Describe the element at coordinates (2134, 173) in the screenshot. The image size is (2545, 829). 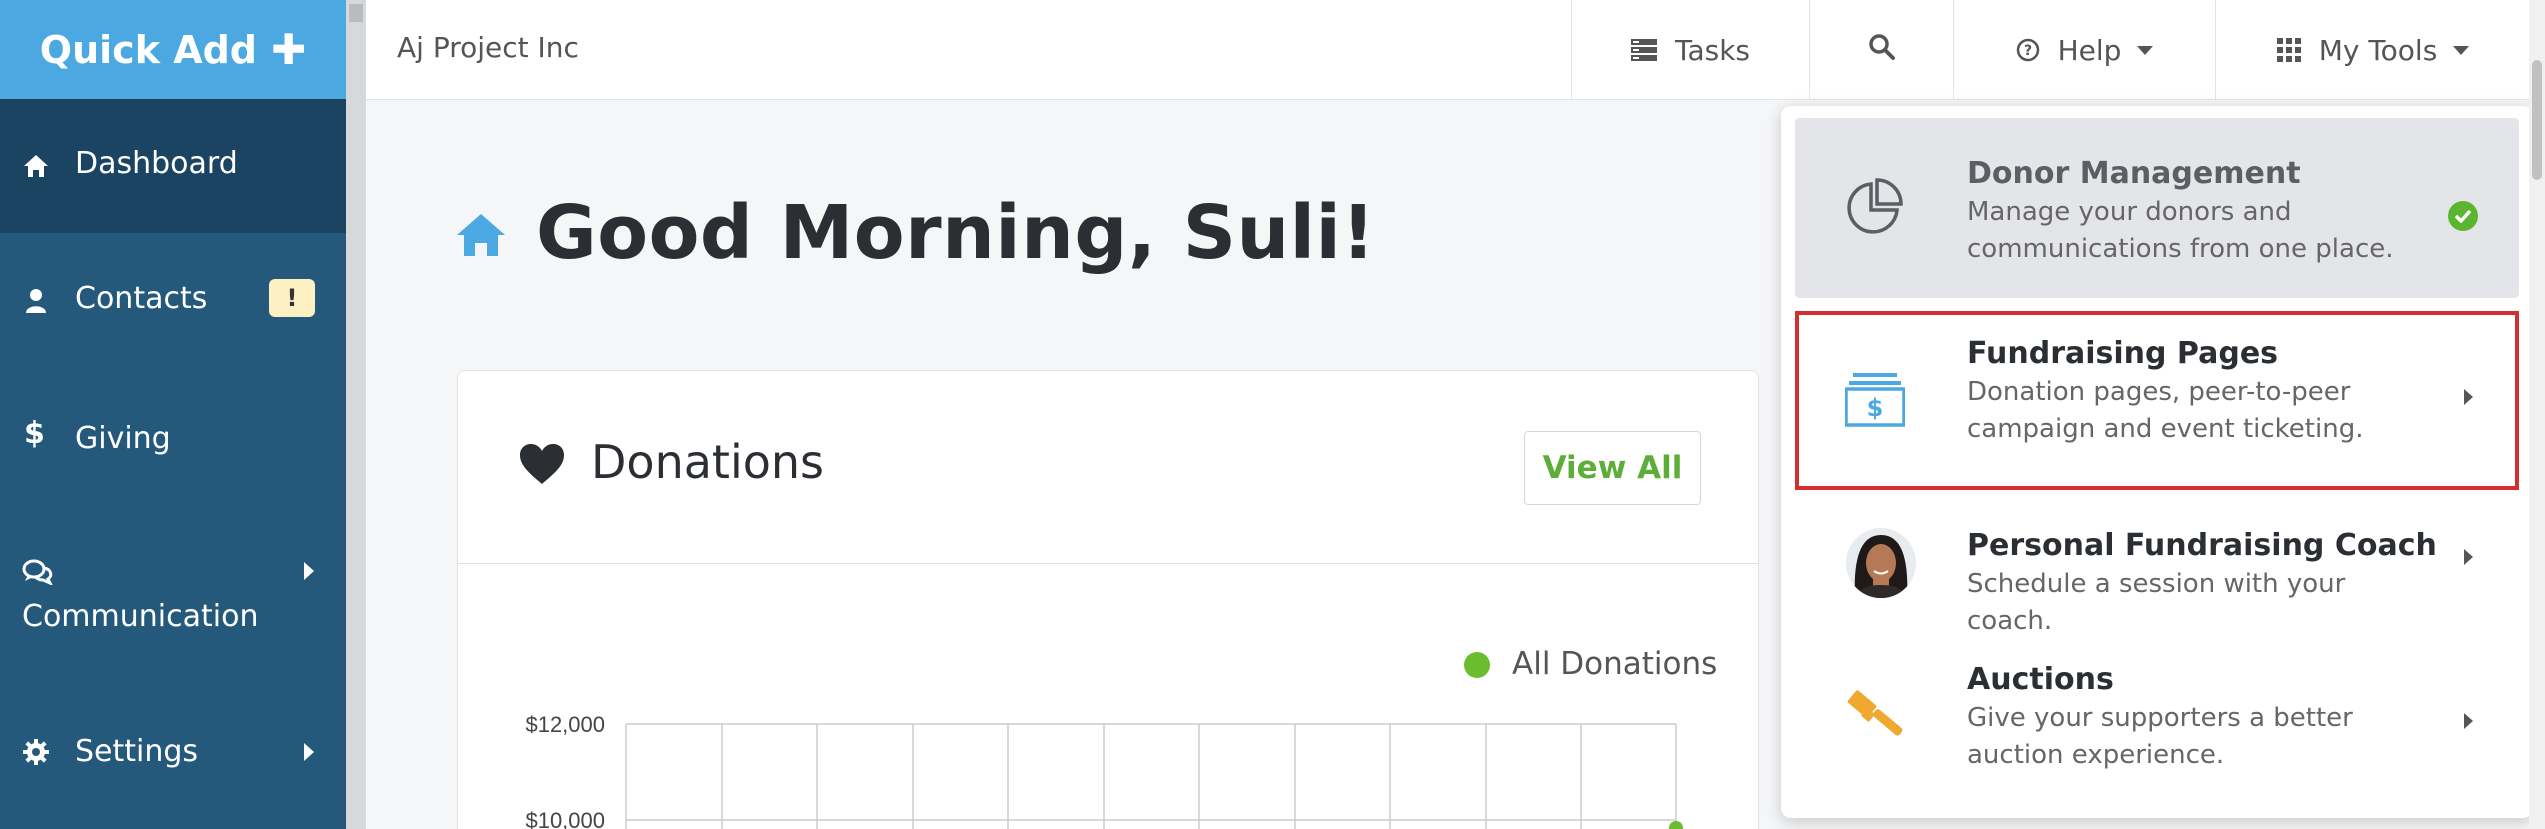
I see `tool-title: Donor Management` at that location.